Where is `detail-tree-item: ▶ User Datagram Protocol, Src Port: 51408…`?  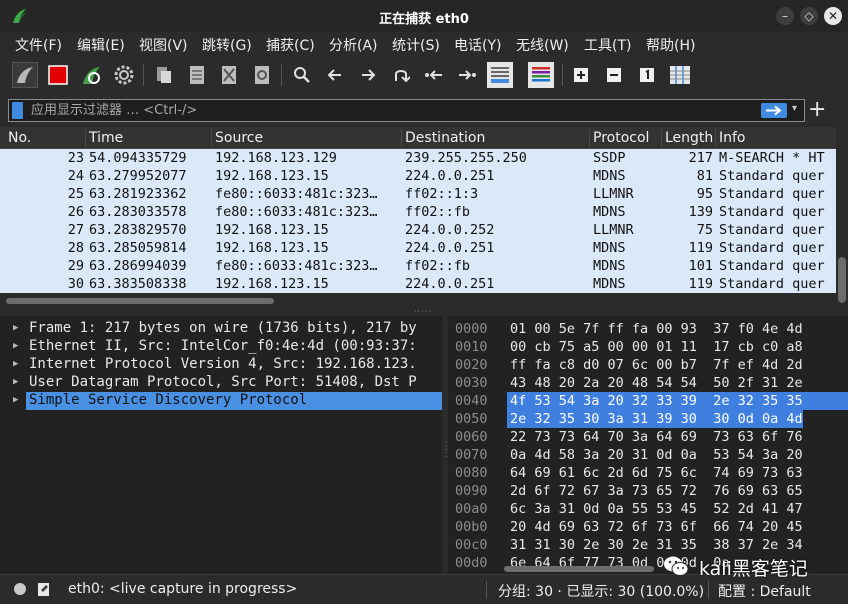
detail-tree-item: ▶ User Datagram Protocol, Src Port: 51408… is located at coordinates (221, 383).